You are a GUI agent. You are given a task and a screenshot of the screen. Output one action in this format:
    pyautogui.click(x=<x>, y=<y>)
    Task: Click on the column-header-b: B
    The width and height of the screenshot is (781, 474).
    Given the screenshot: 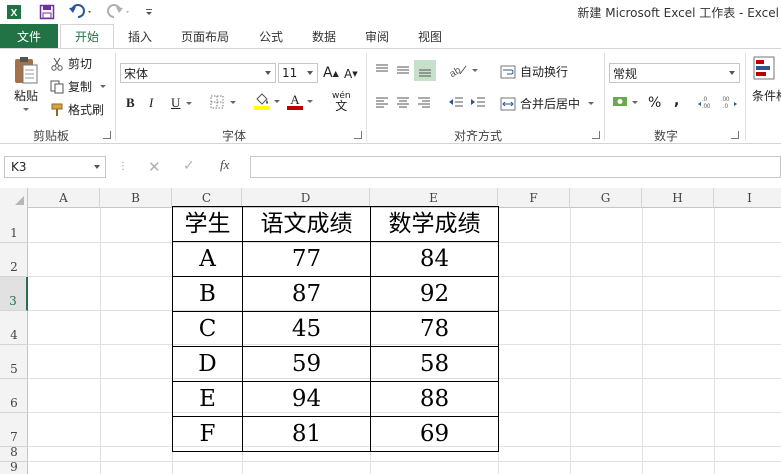 What is the action you would take?
    pyautogui.click(x=136, y=198)
    